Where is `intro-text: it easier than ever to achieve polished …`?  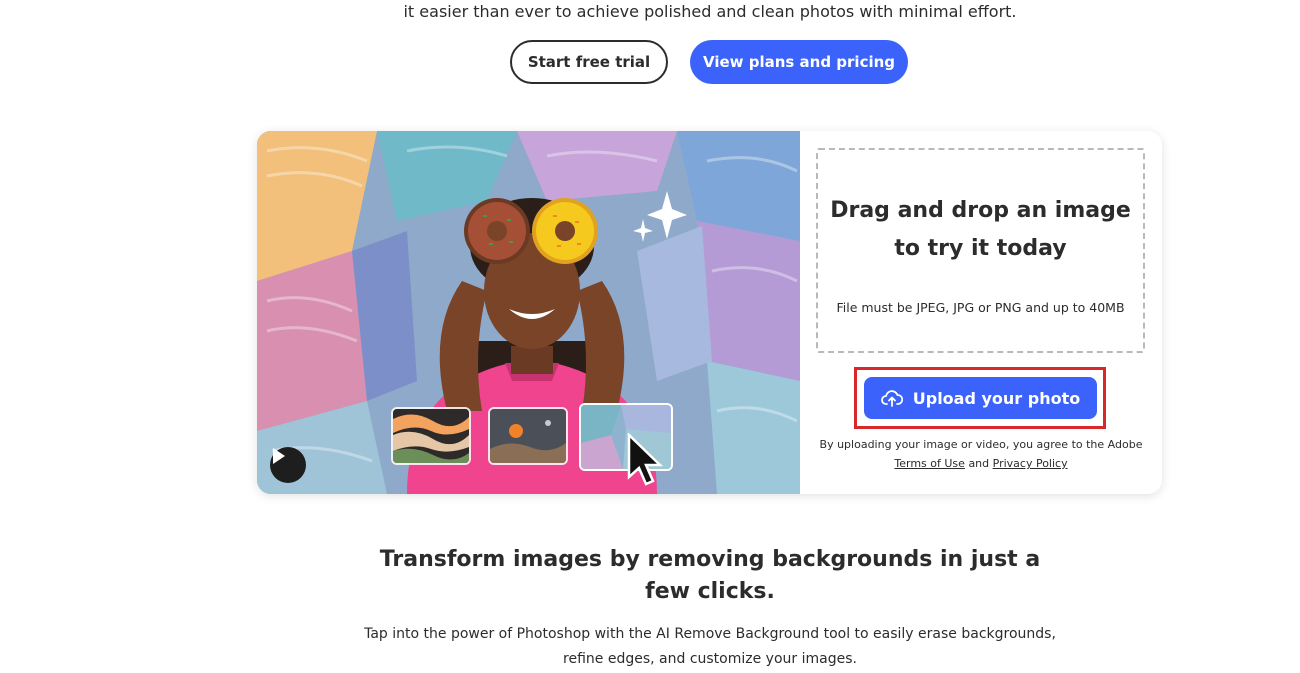 intro-text: it easier than ever to achieve polished … is located at coordinates (710, 11).